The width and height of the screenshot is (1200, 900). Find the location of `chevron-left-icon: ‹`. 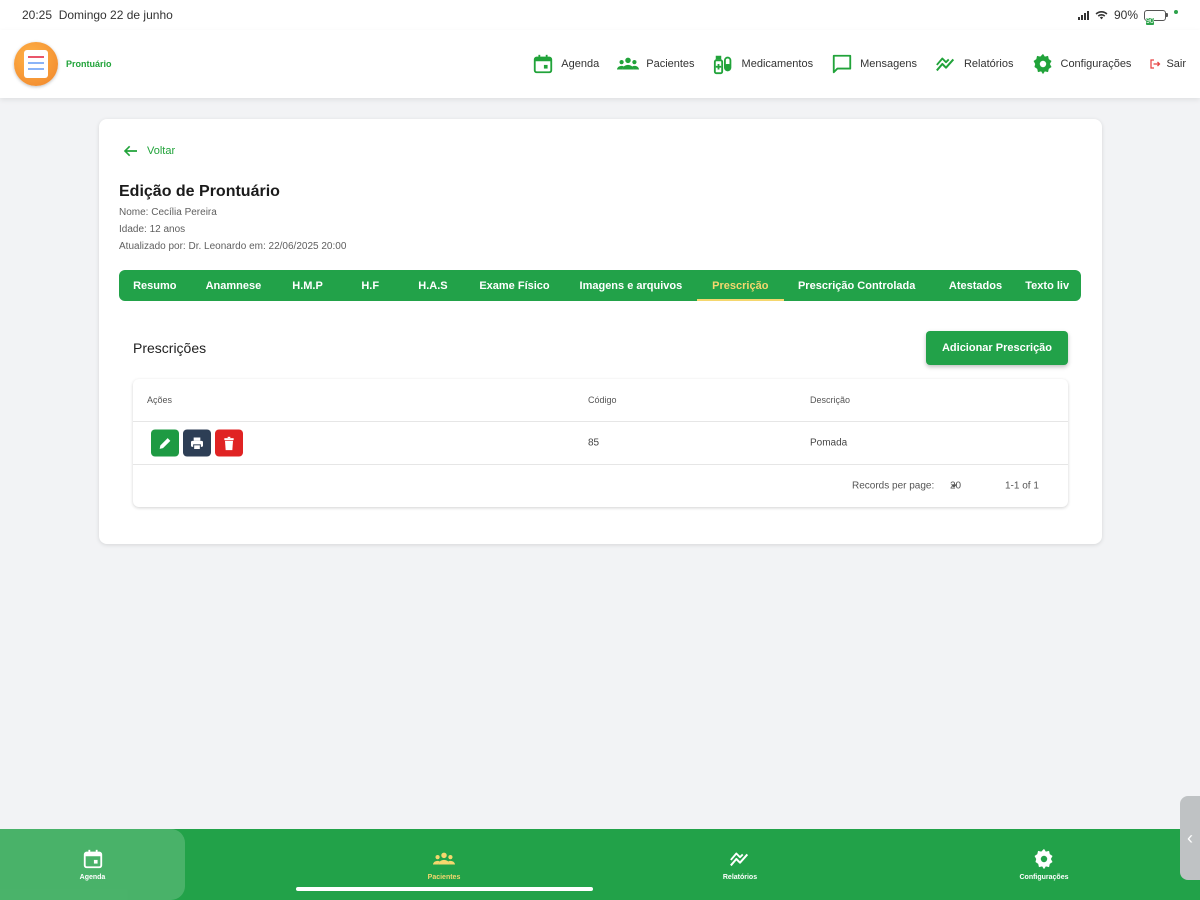

chevron-left-icon: ‹ is located at coordinates (1190, 837).